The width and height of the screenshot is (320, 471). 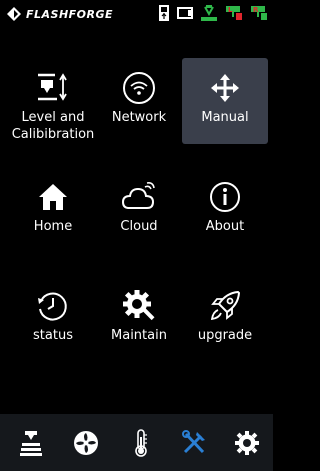 What do you see at coordinates (136, 15) in the screenshot?
I see `status-bar: FLASHFORGE L R` at bounding box center [136, 15].